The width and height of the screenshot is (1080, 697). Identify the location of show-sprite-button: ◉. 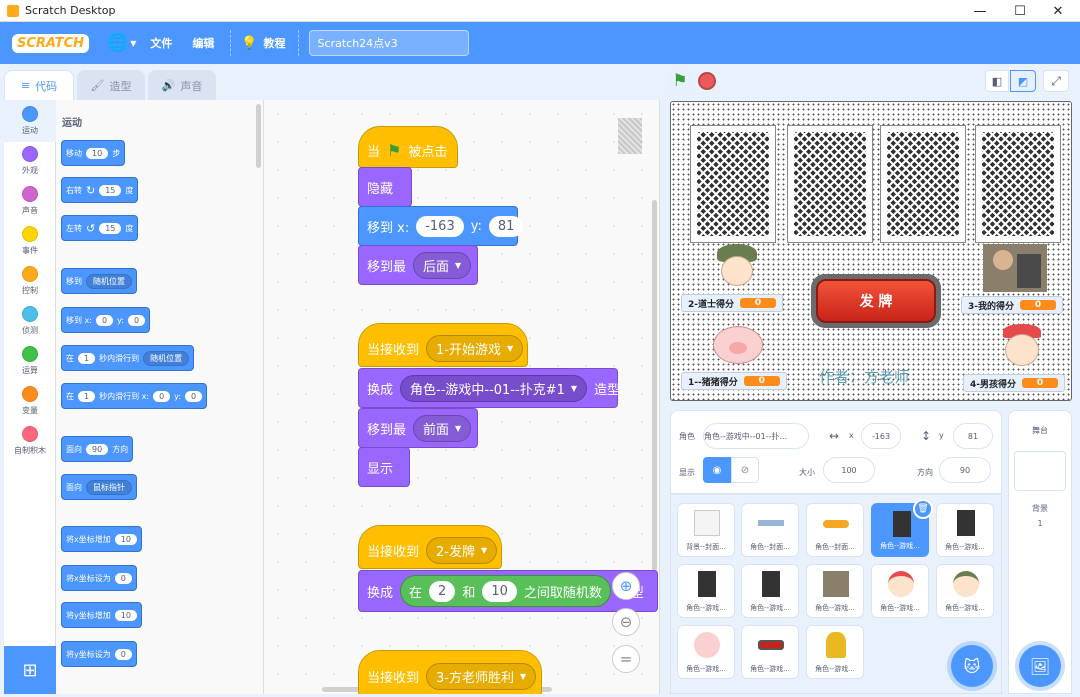
(717, 470).